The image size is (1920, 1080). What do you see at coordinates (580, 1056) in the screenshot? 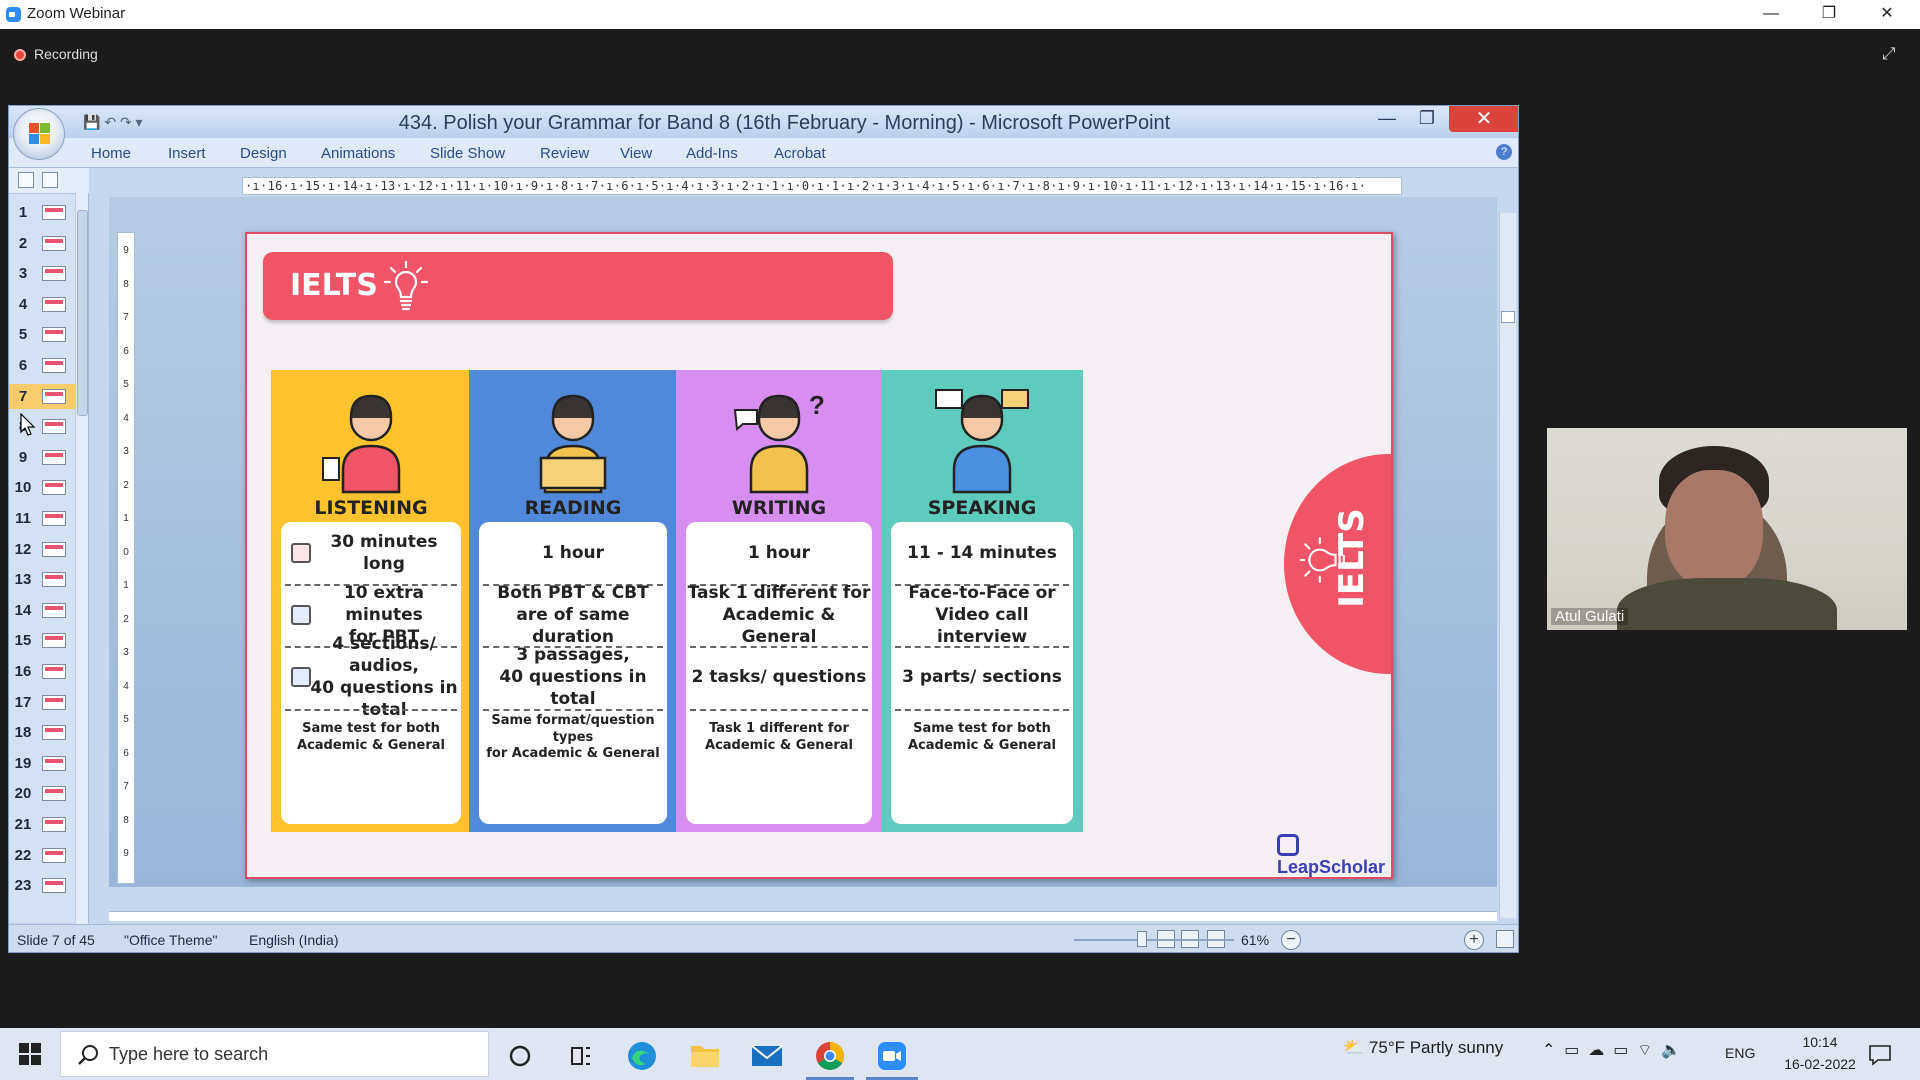
I see `task-view-icon` at bounding box center [580, 1056].